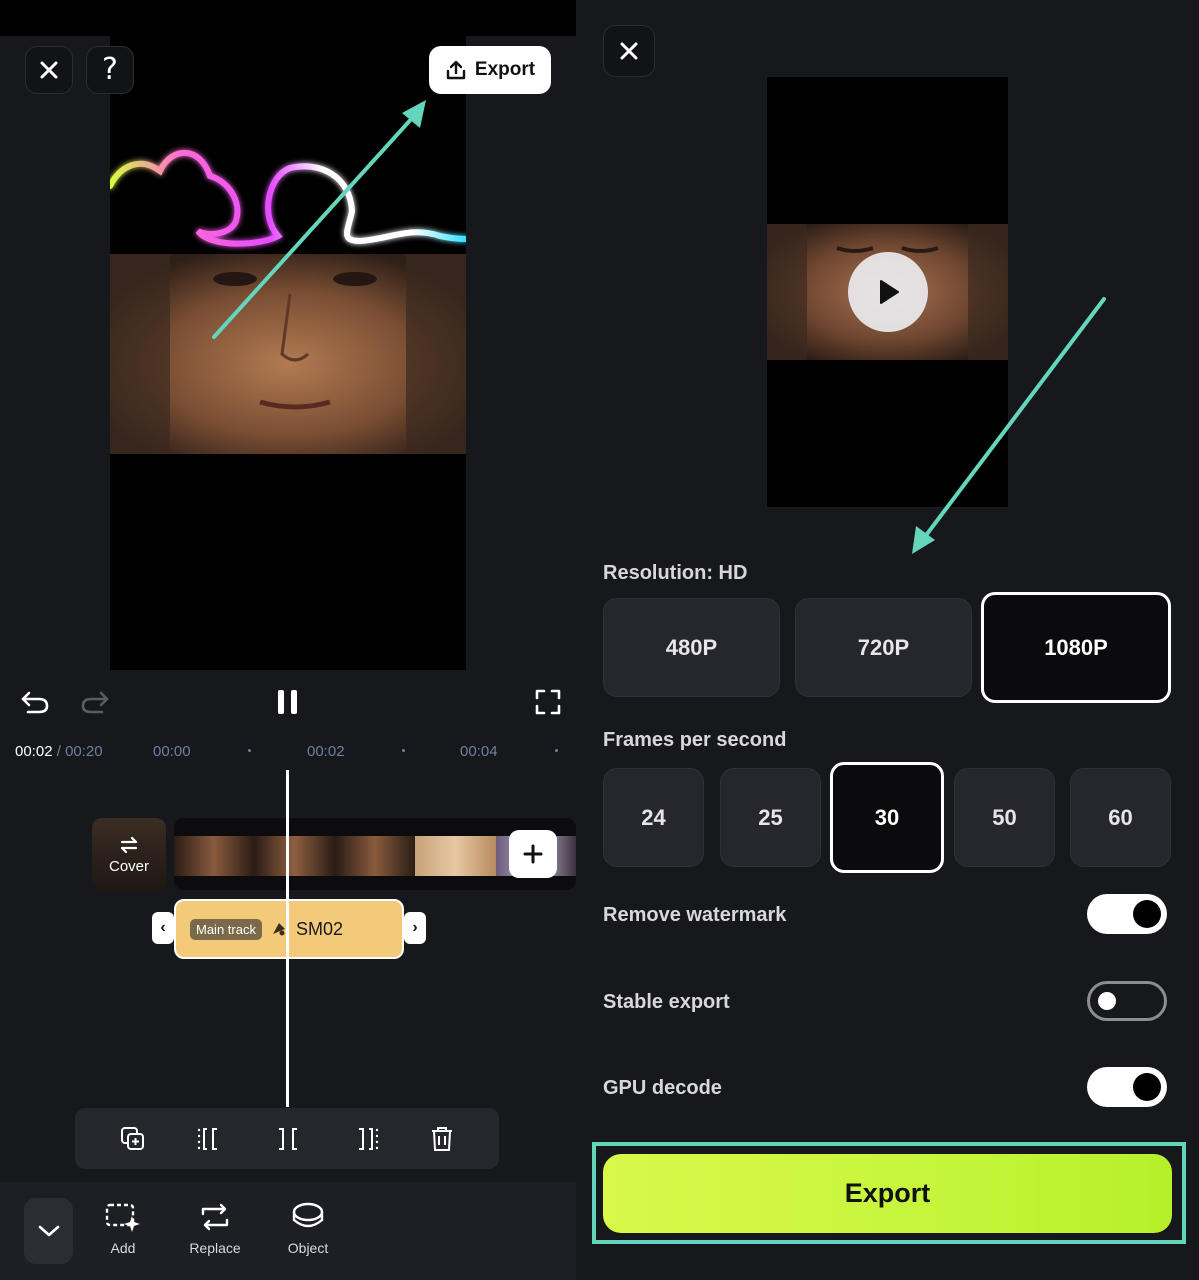  Describe the element at coordinates (133, 1139) in the screenshot. I see `duplicate-icon` at that location.